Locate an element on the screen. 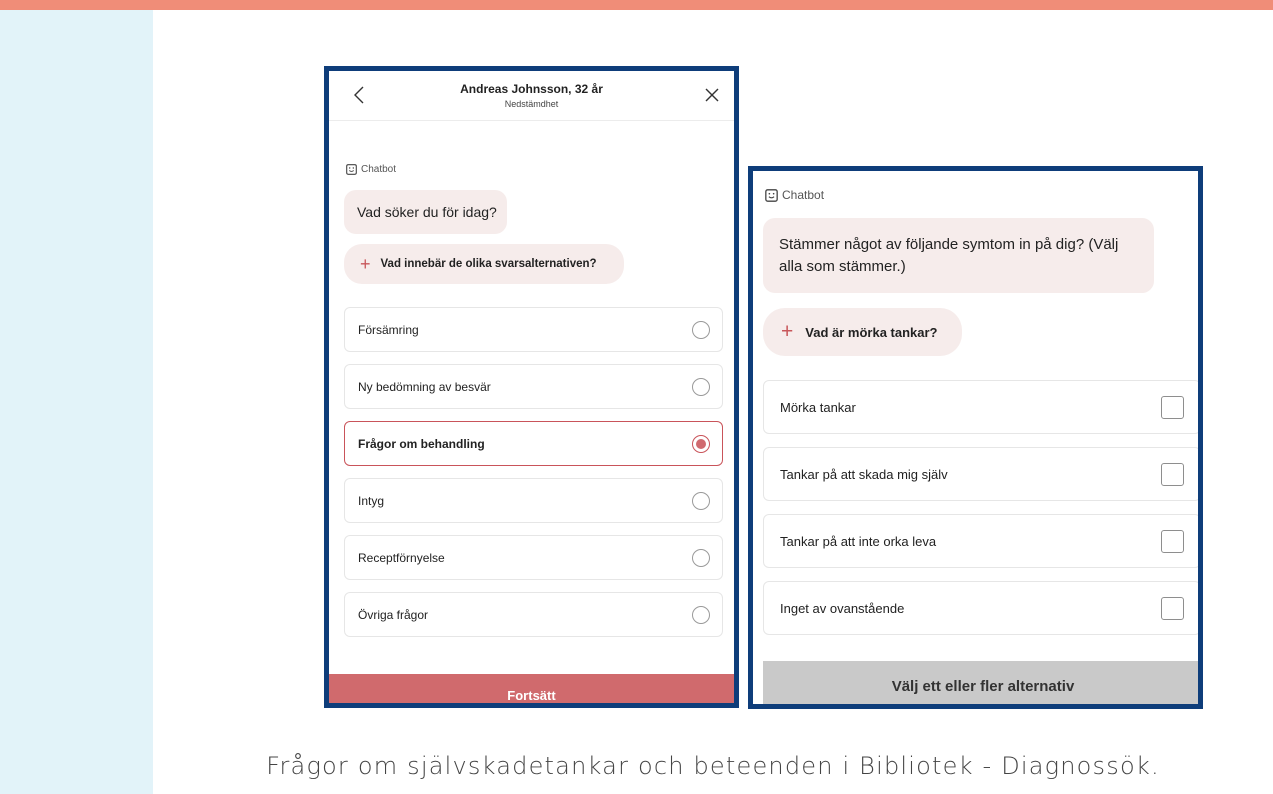 This screenshot has width=1273, height=794. radio-button-selected is located at coordinates (701, 444).